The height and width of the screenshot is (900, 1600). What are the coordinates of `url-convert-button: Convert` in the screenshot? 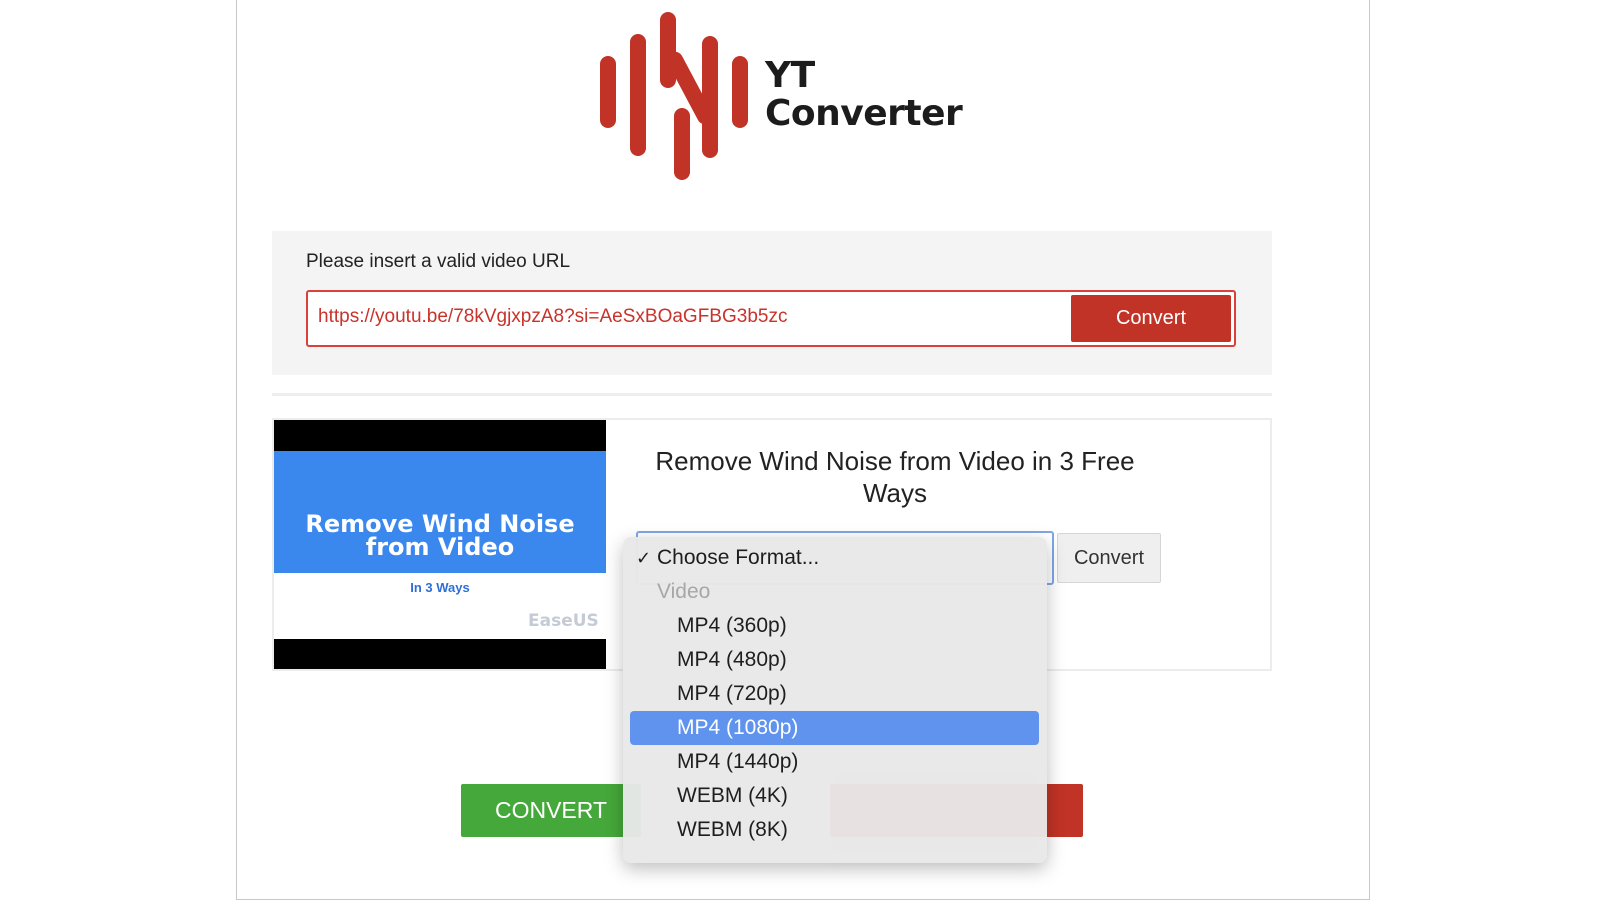 It's located at (1151, 318).